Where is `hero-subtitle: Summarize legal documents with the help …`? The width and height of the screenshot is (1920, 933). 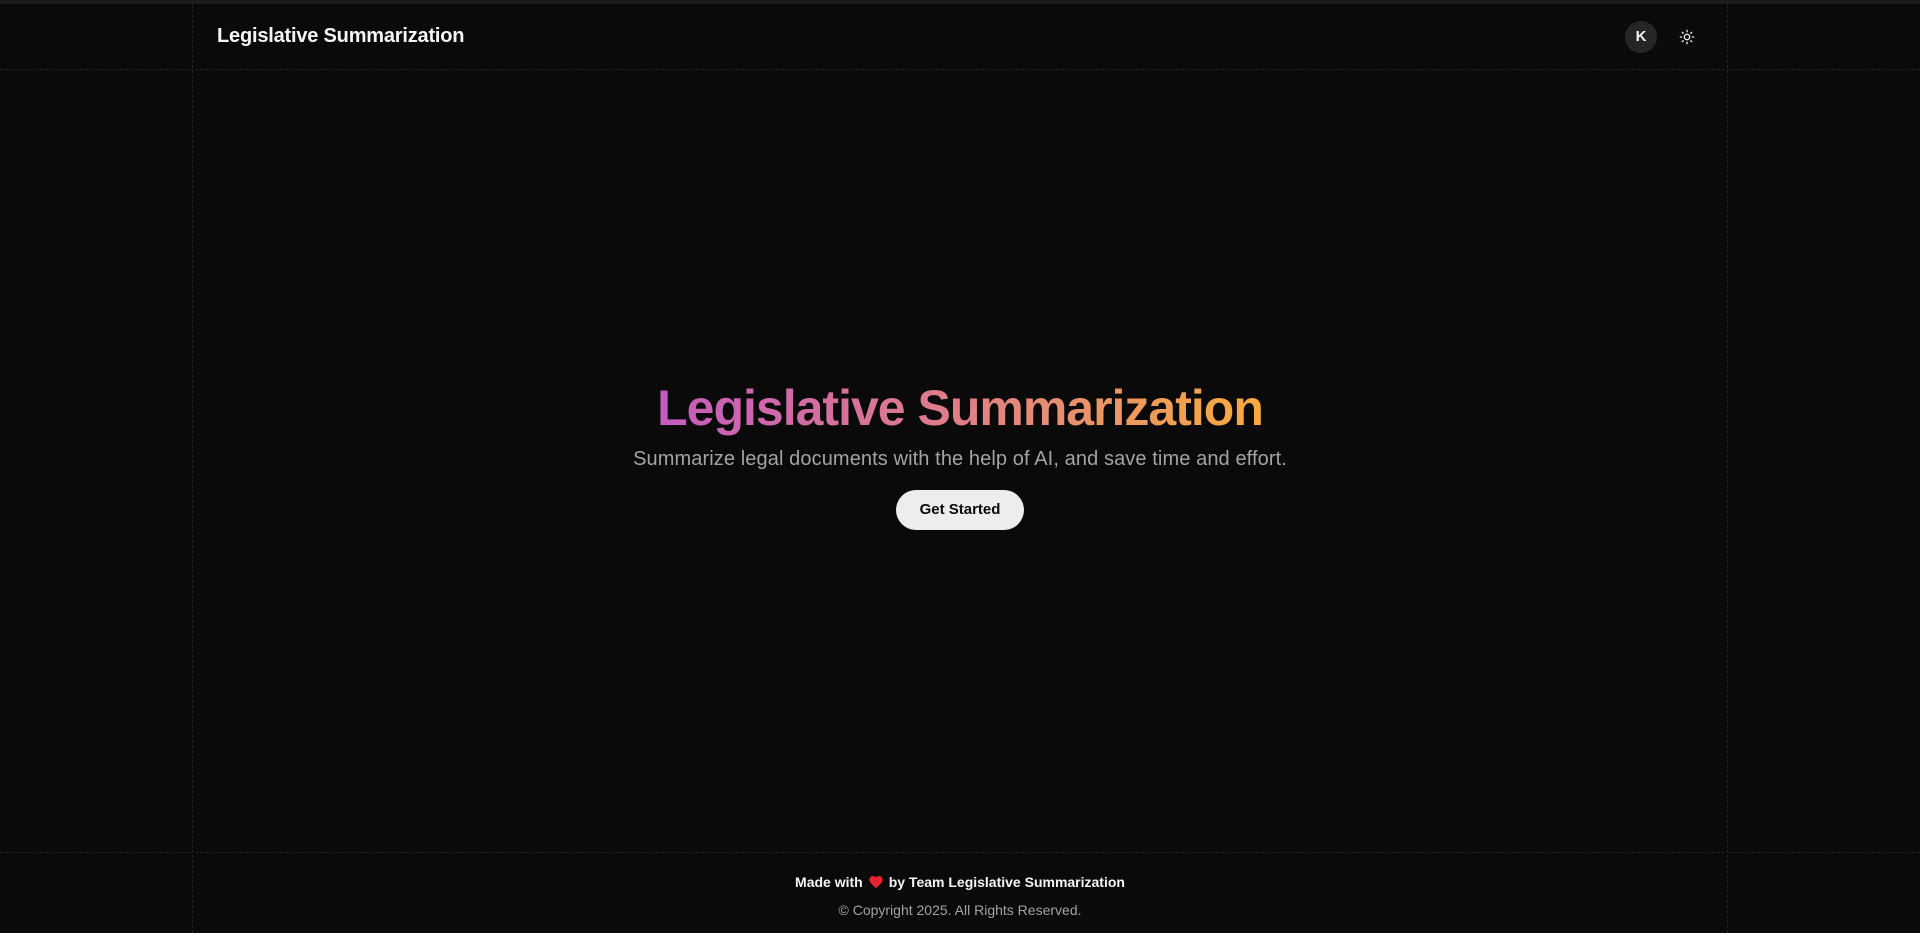
hero-subtitle: Summarize legal documents with the help … is located at coordinates (960, 458).